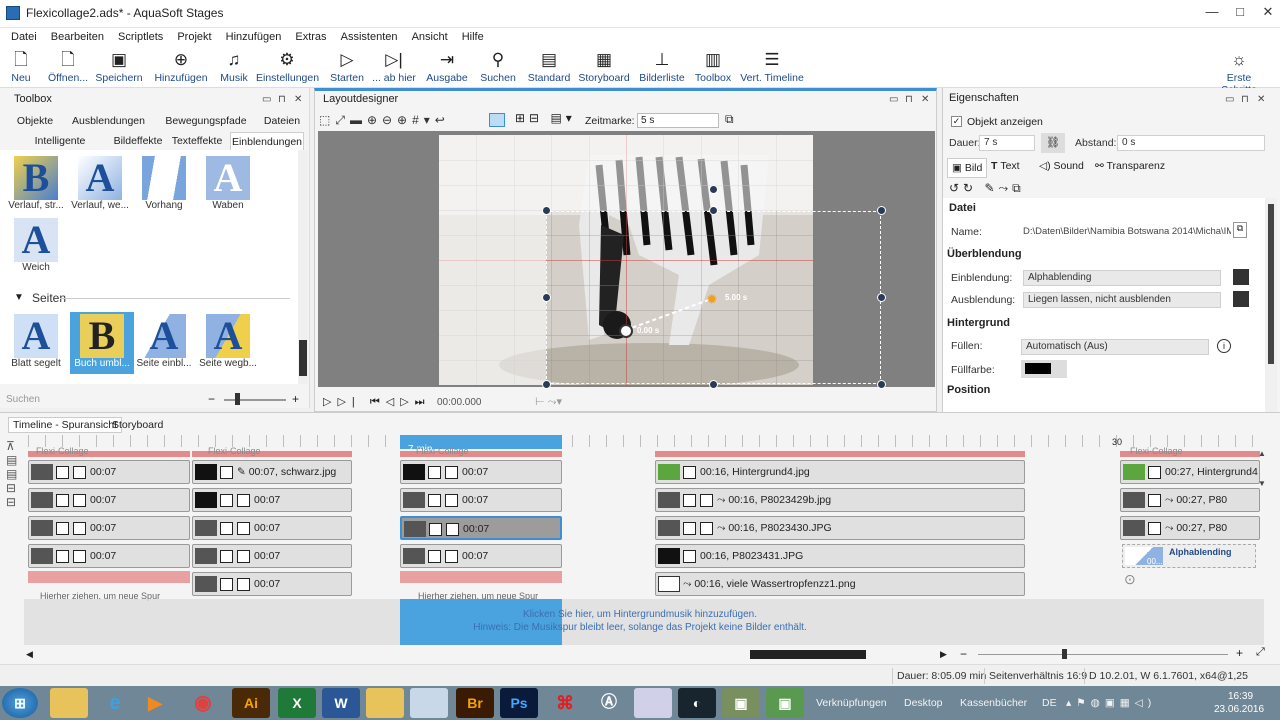 The image size is (1280, 720). Describe the element at coordinates (893, 99) in the screenshot. I see `layout-float-icon: ▭` at that location.